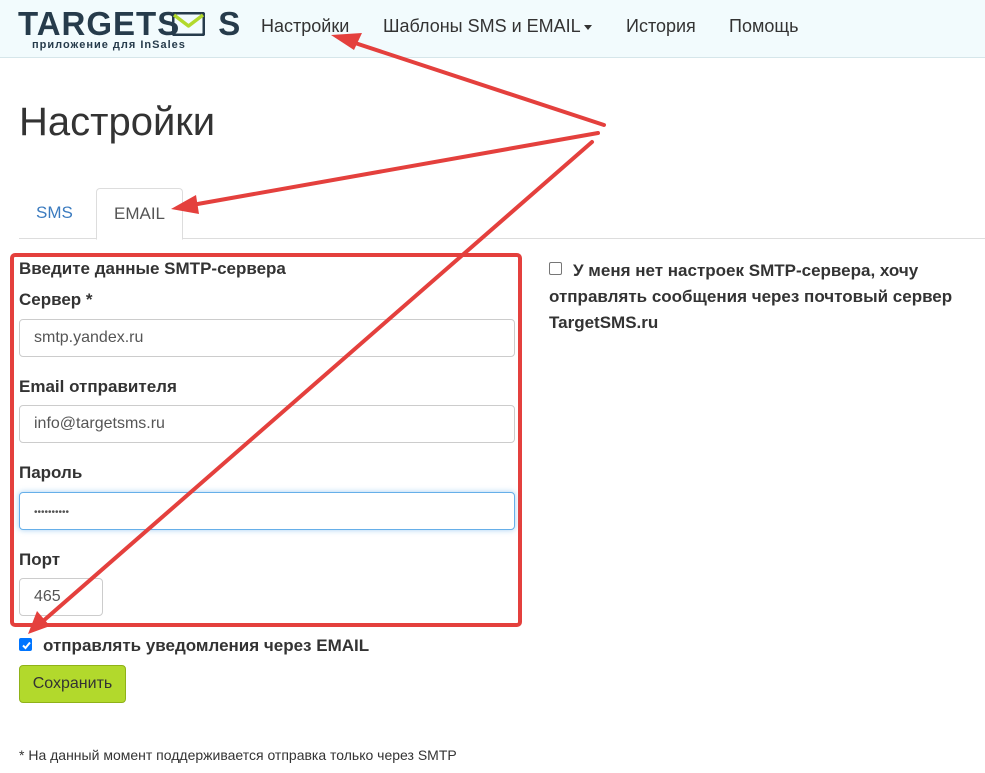 The image size is (985, 773). Describe the element at coordinates (206, 646) in the screenshot. I see `notify-email-label: отправлять уведомления через EMAIL` at that location.